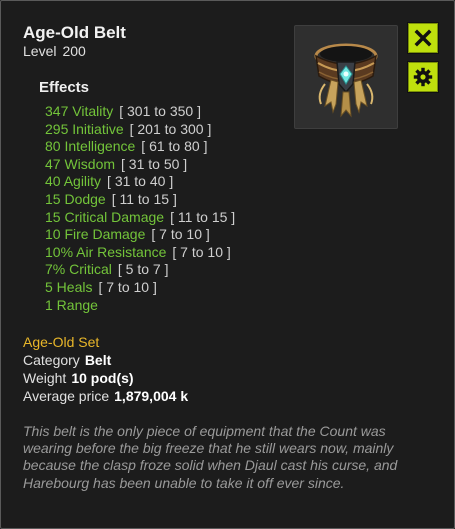  I want to click on average-price-label: Average price, so click(66, 396).